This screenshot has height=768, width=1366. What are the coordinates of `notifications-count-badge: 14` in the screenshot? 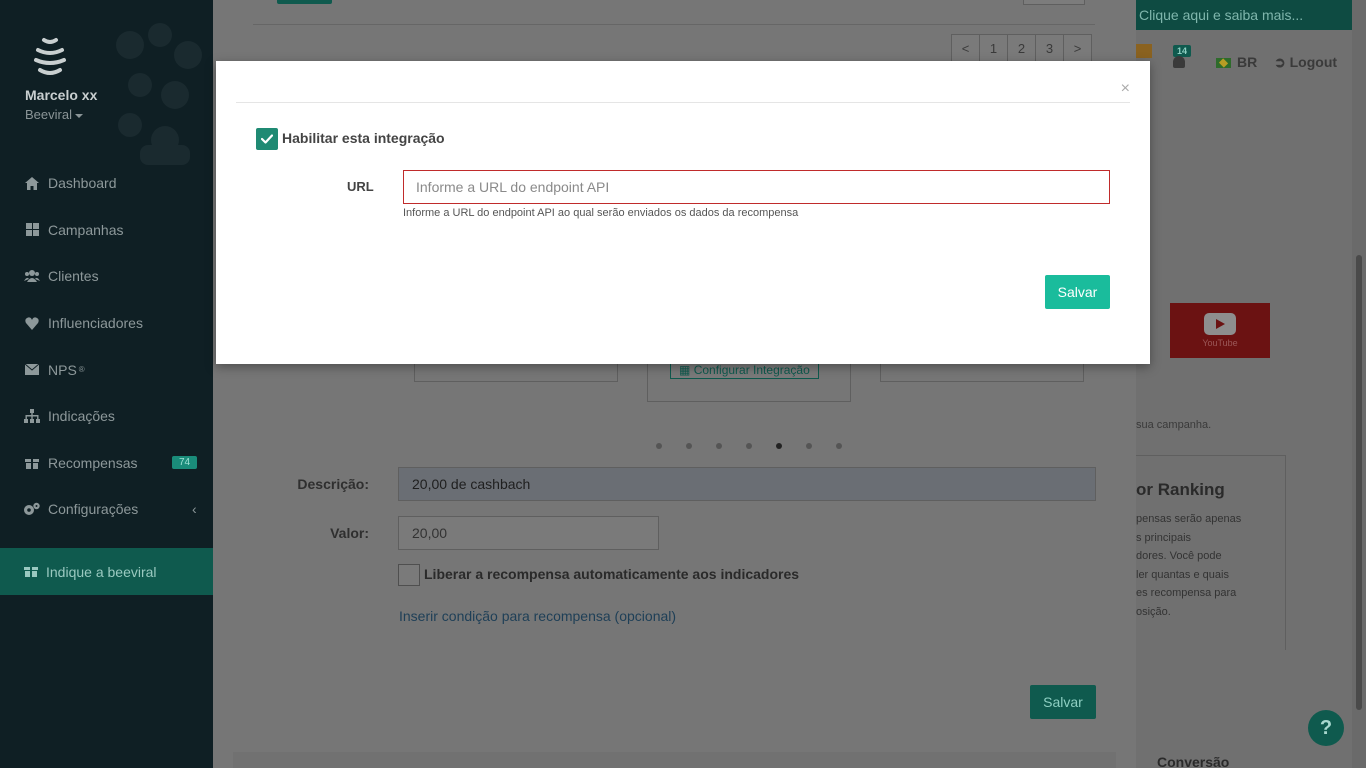 It's located at (1182, 51).